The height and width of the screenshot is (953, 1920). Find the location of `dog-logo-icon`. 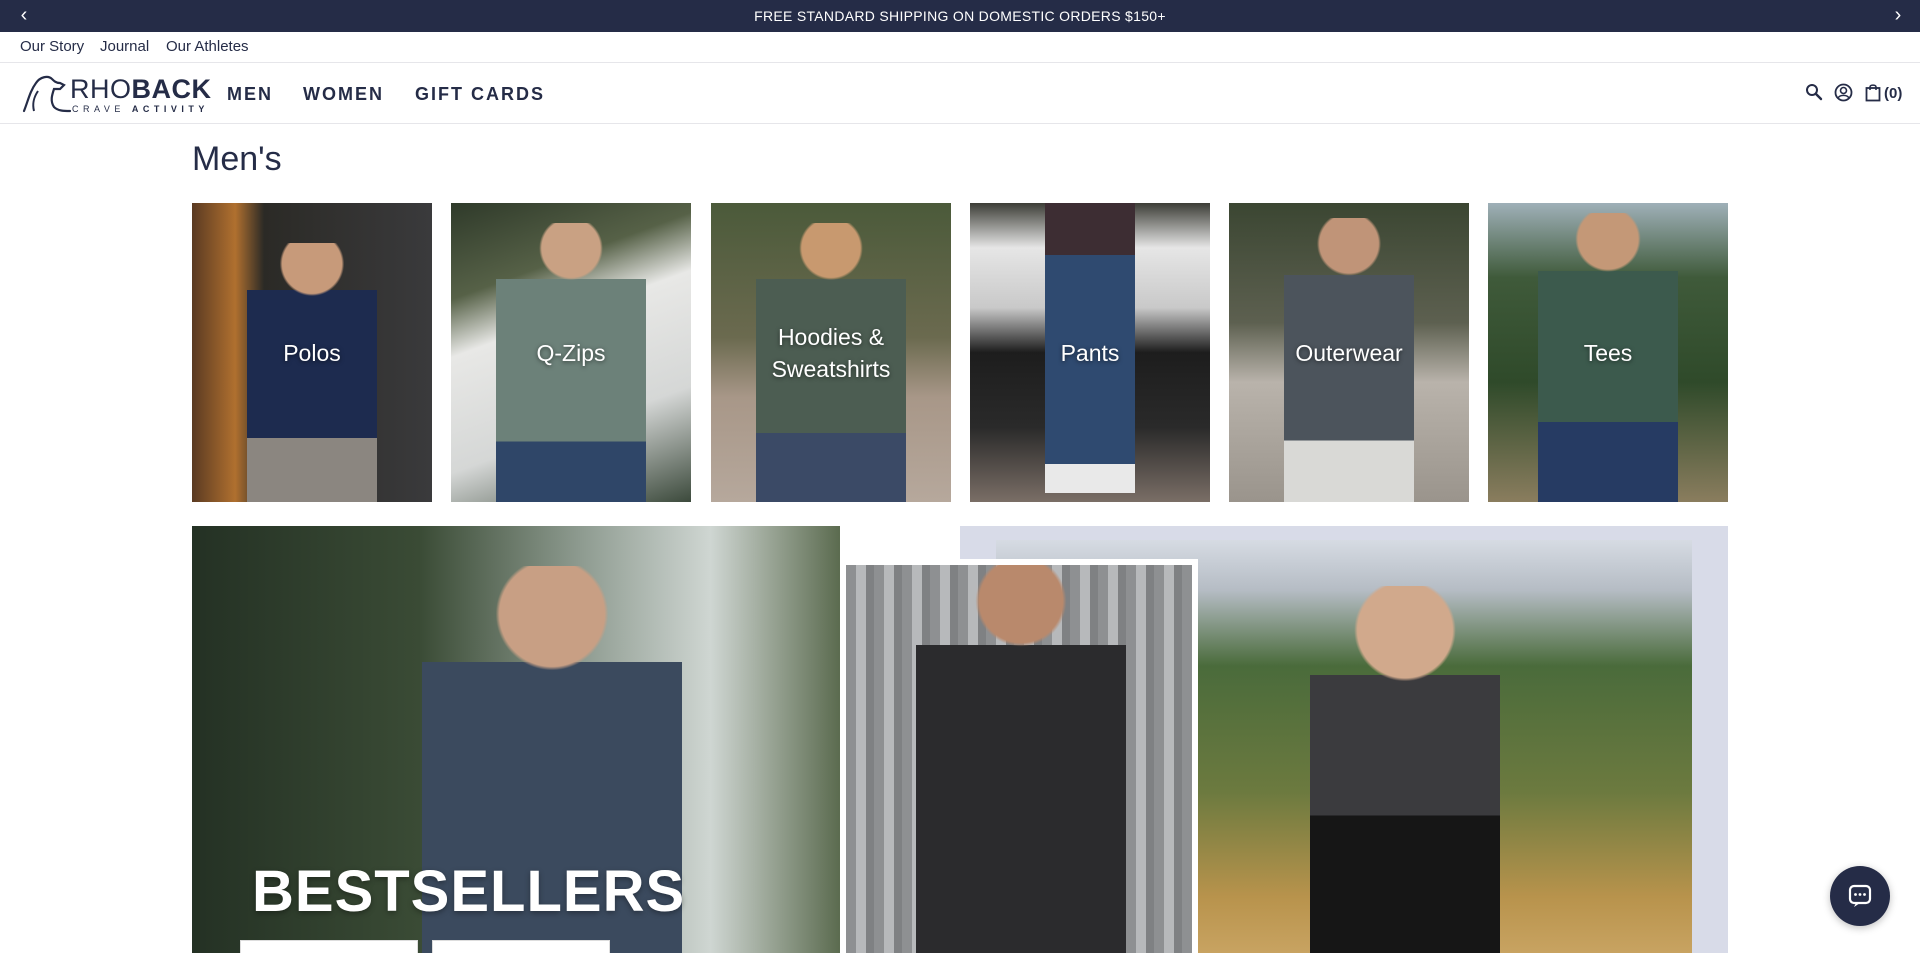

dog-logo-icon is located at coordinates (47, 94).